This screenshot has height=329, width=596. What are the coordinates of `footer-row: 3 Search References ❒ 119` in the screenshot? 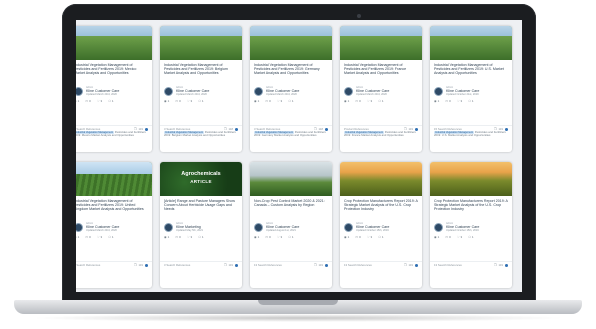 It's located at (201, 265).